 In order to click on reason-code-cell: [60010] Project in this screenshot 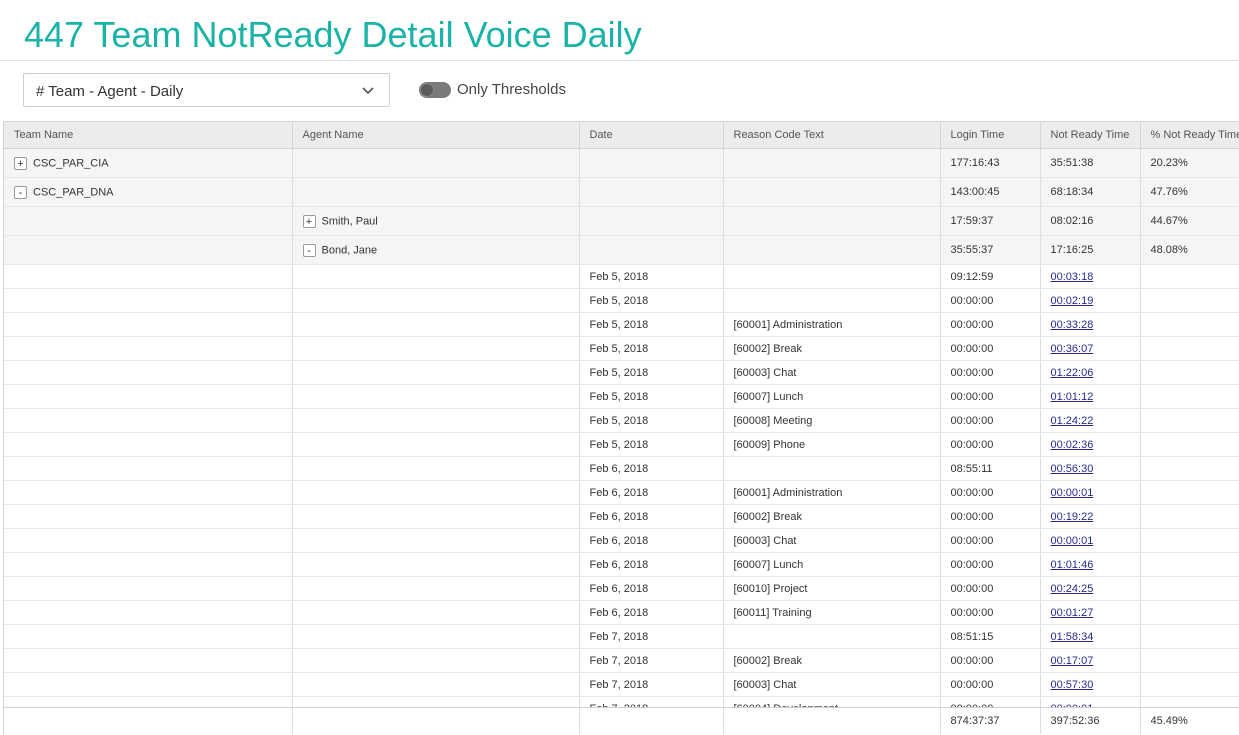, I will do `click(832, 588)`.